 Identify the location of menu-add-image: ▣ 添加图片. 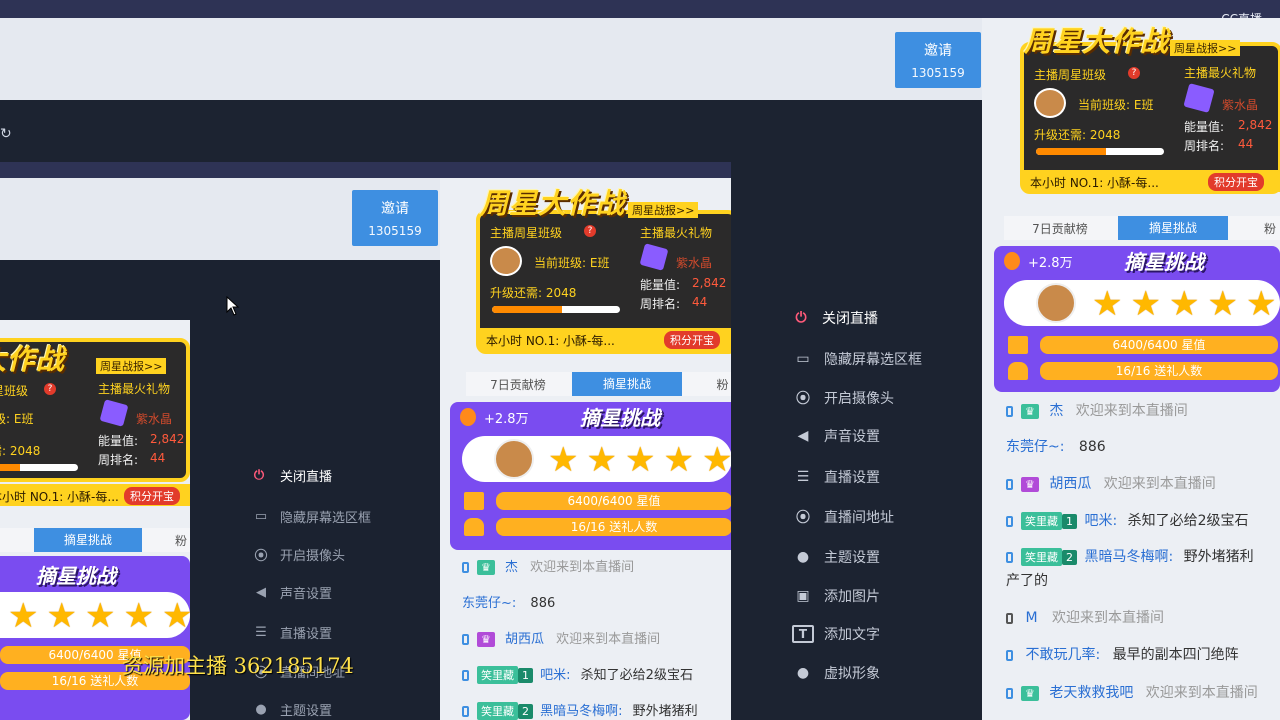
(836, 596).